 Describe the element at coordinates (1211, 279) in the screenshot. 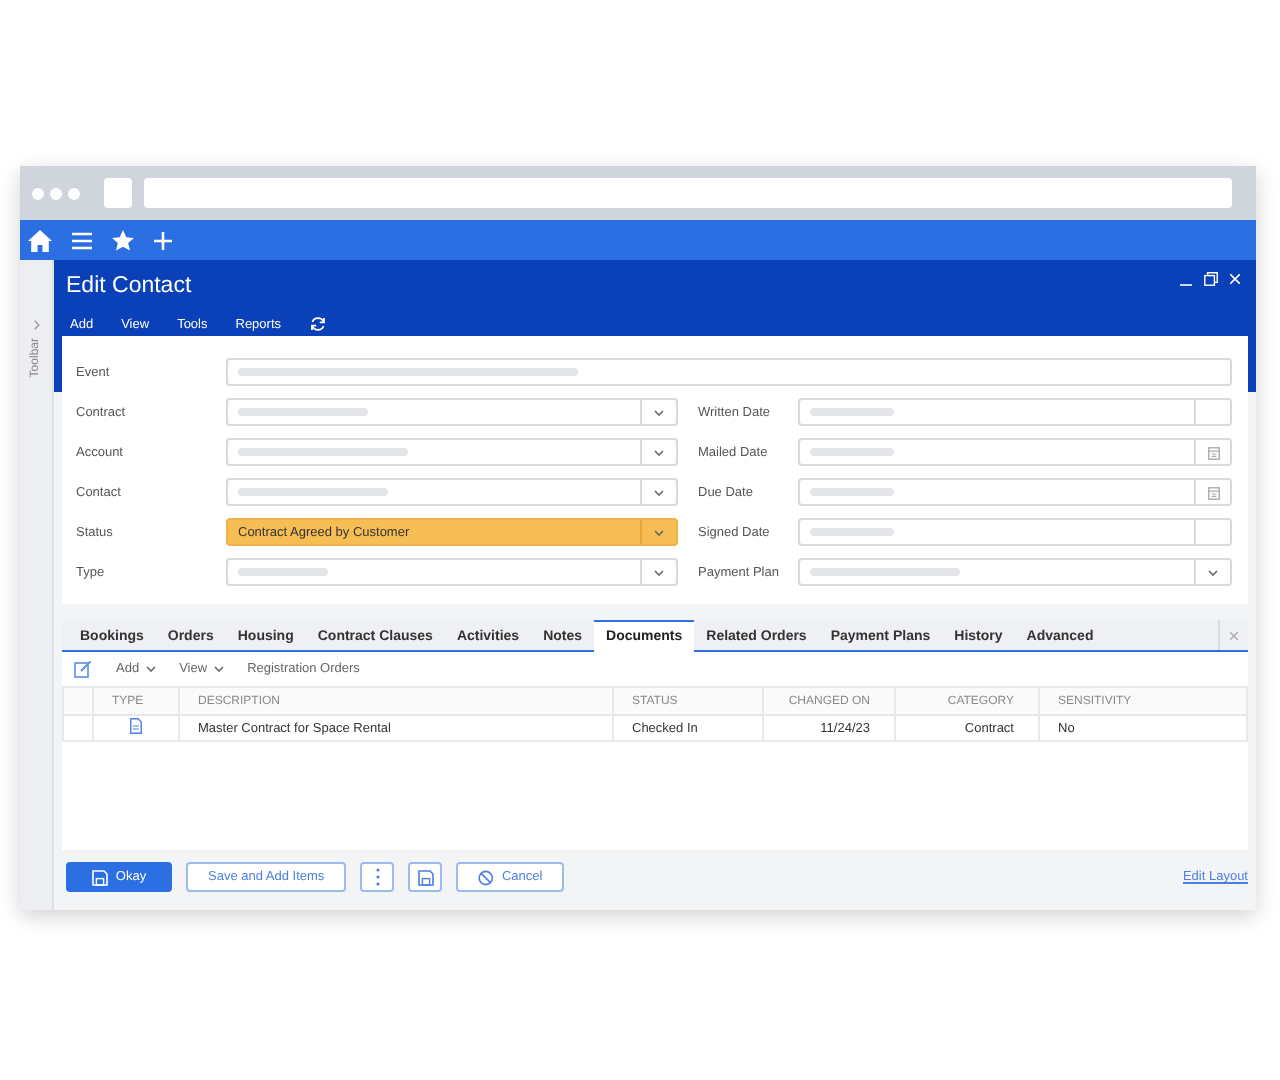

I see `restore-icon` at that location.